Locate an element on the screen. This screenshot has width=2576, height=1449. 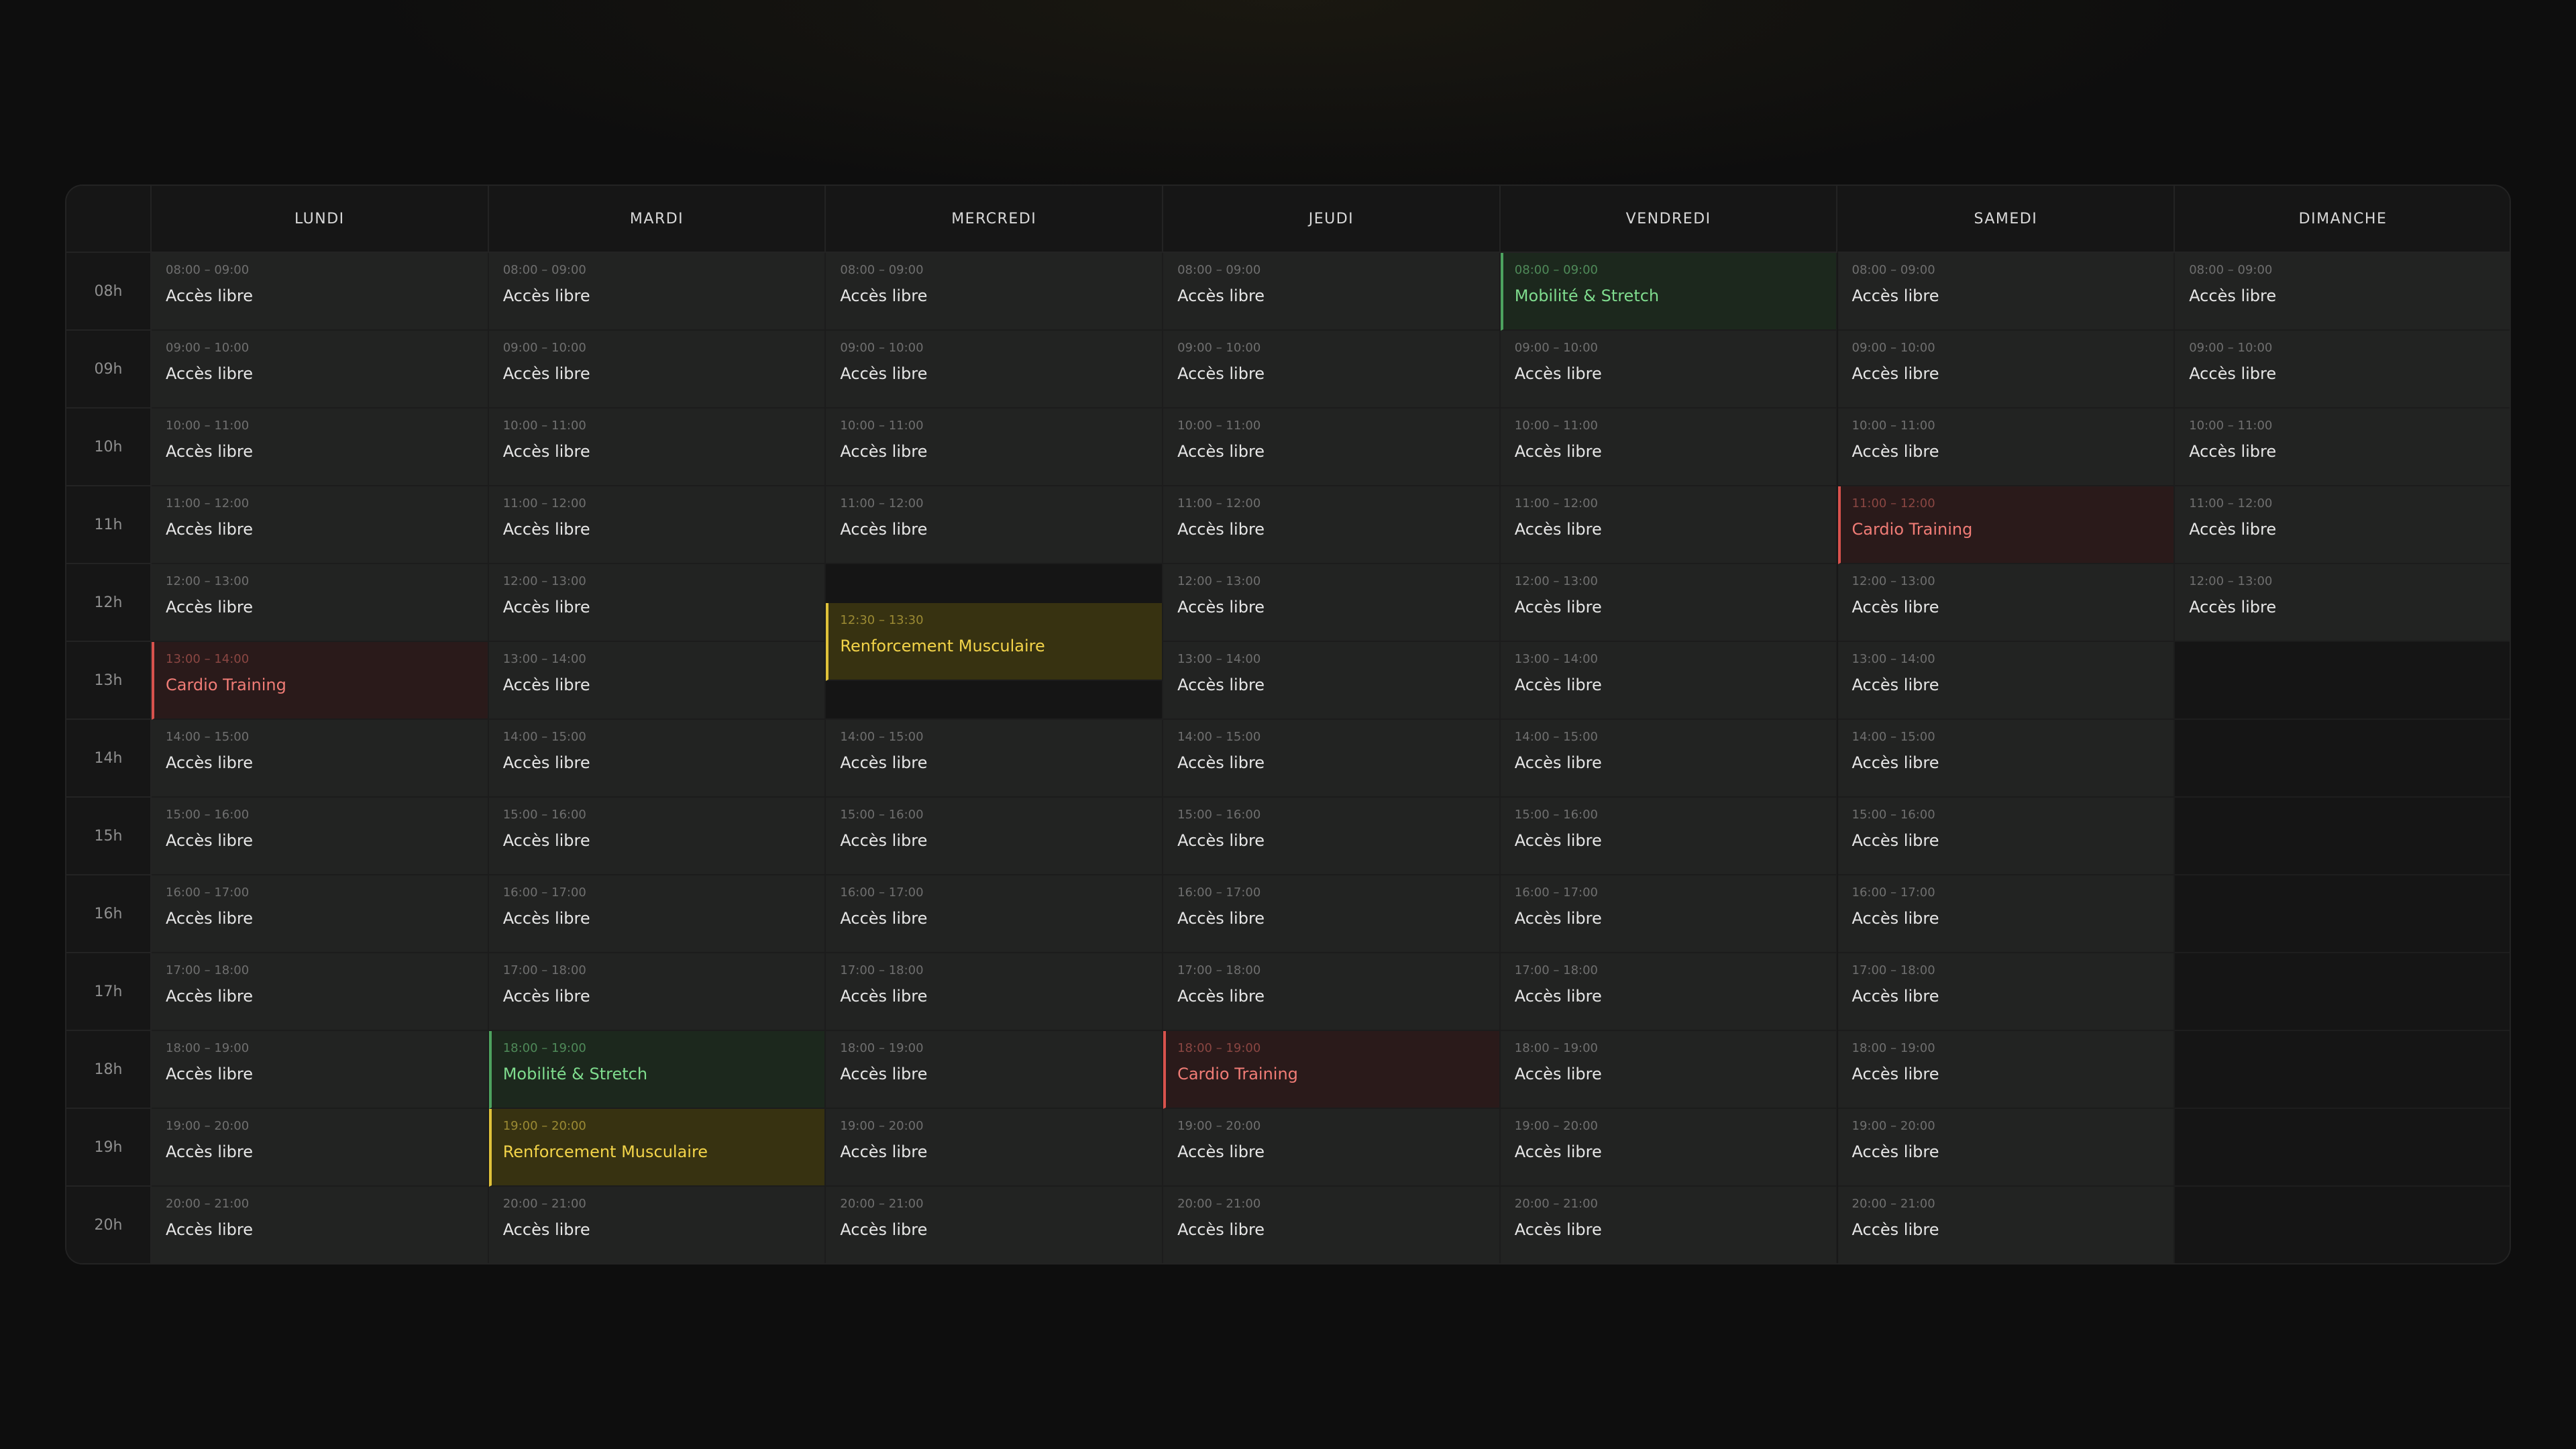
cardio-training-slot: 11:00 – 12:00 Cardio Training is located at coordinates (2006, 525).